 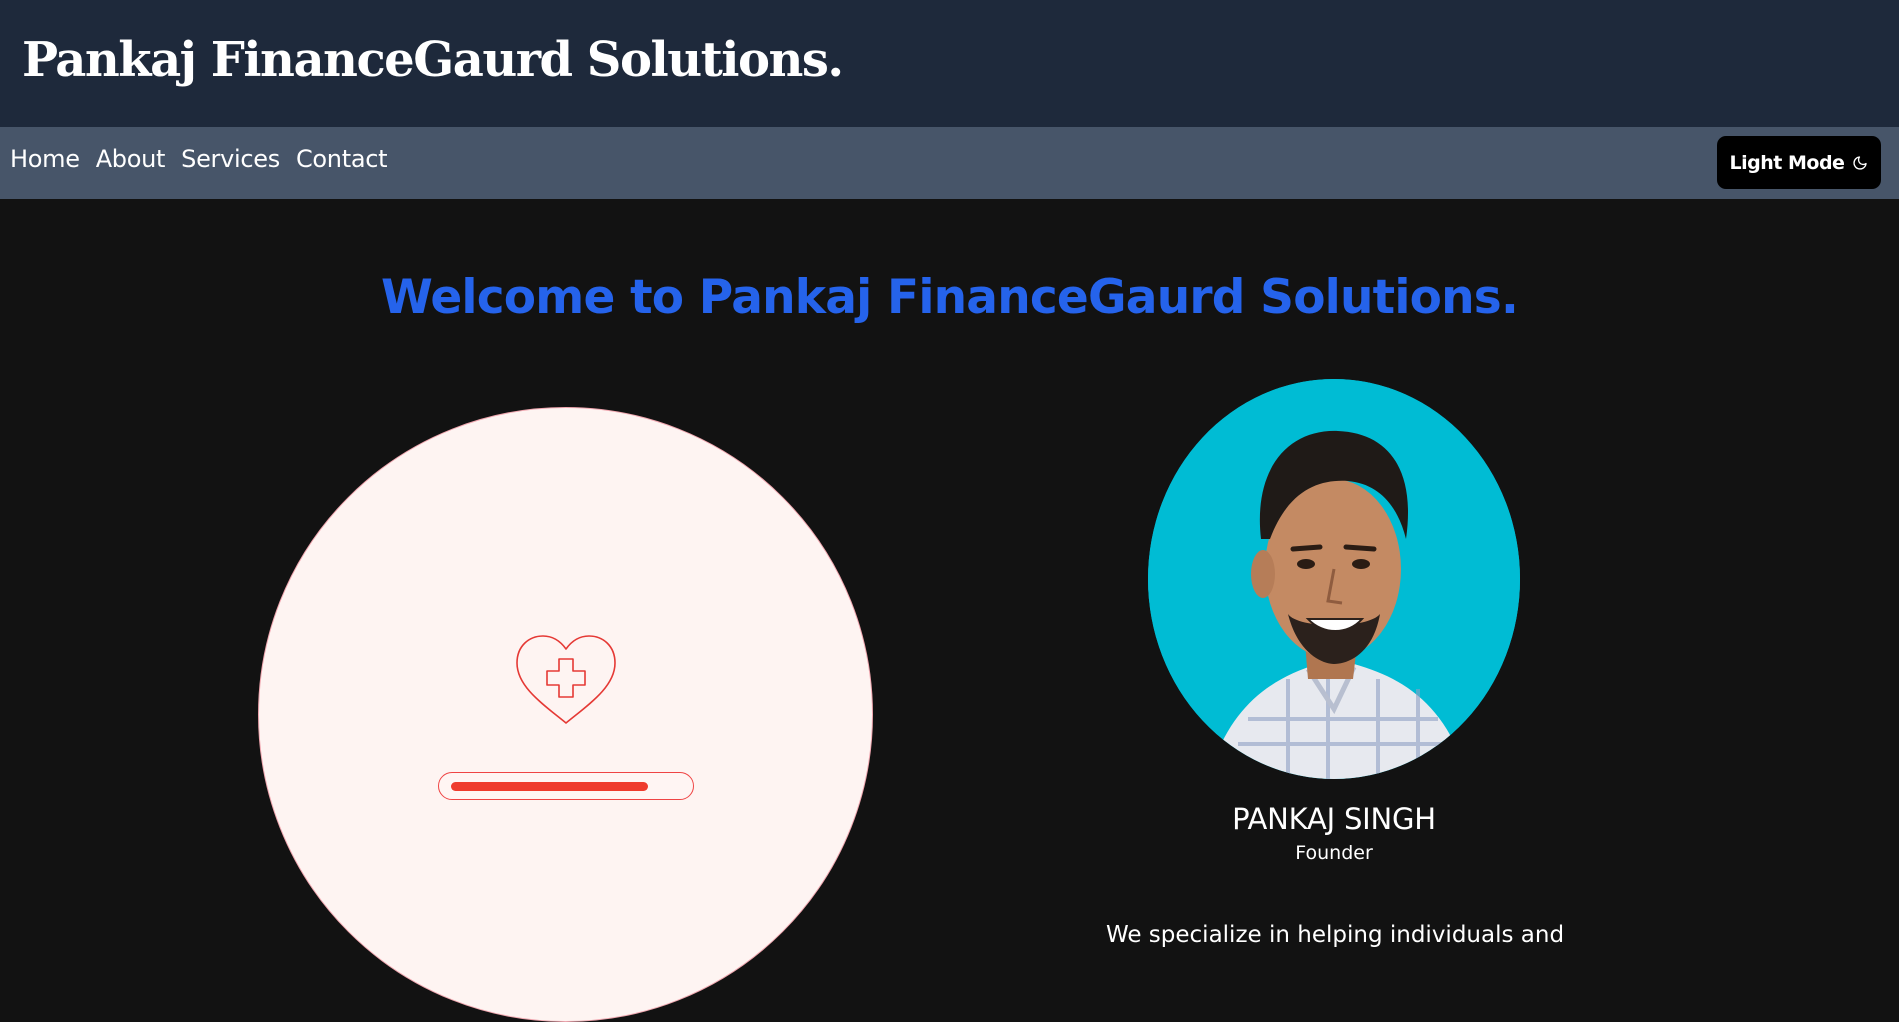 I want to click on nav-links: Home About Services Contact, so click(x=206, y=159).